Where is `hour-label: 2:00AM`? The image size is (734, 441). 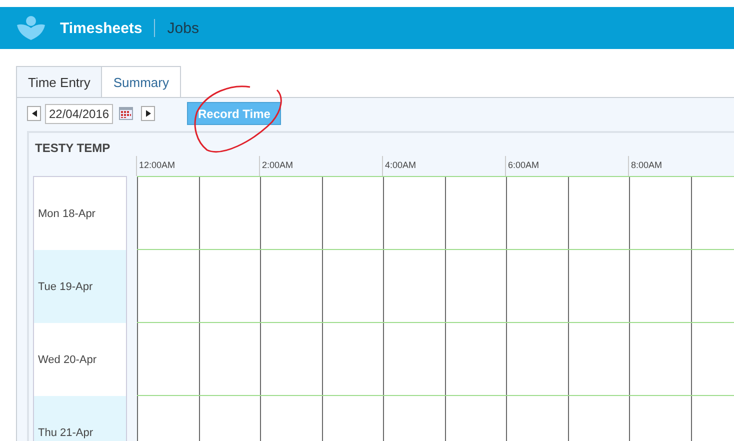
hour-label: 2:00AM is located at coordinates (278, 165).